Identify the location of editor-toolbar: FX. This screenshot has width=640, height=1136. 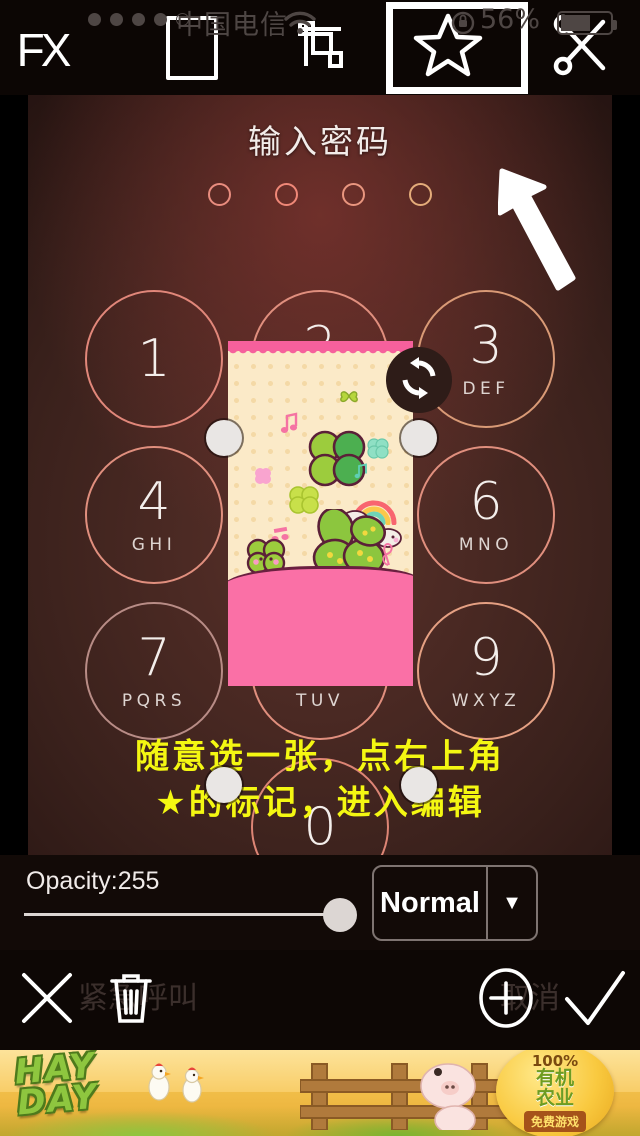
(320, 47).